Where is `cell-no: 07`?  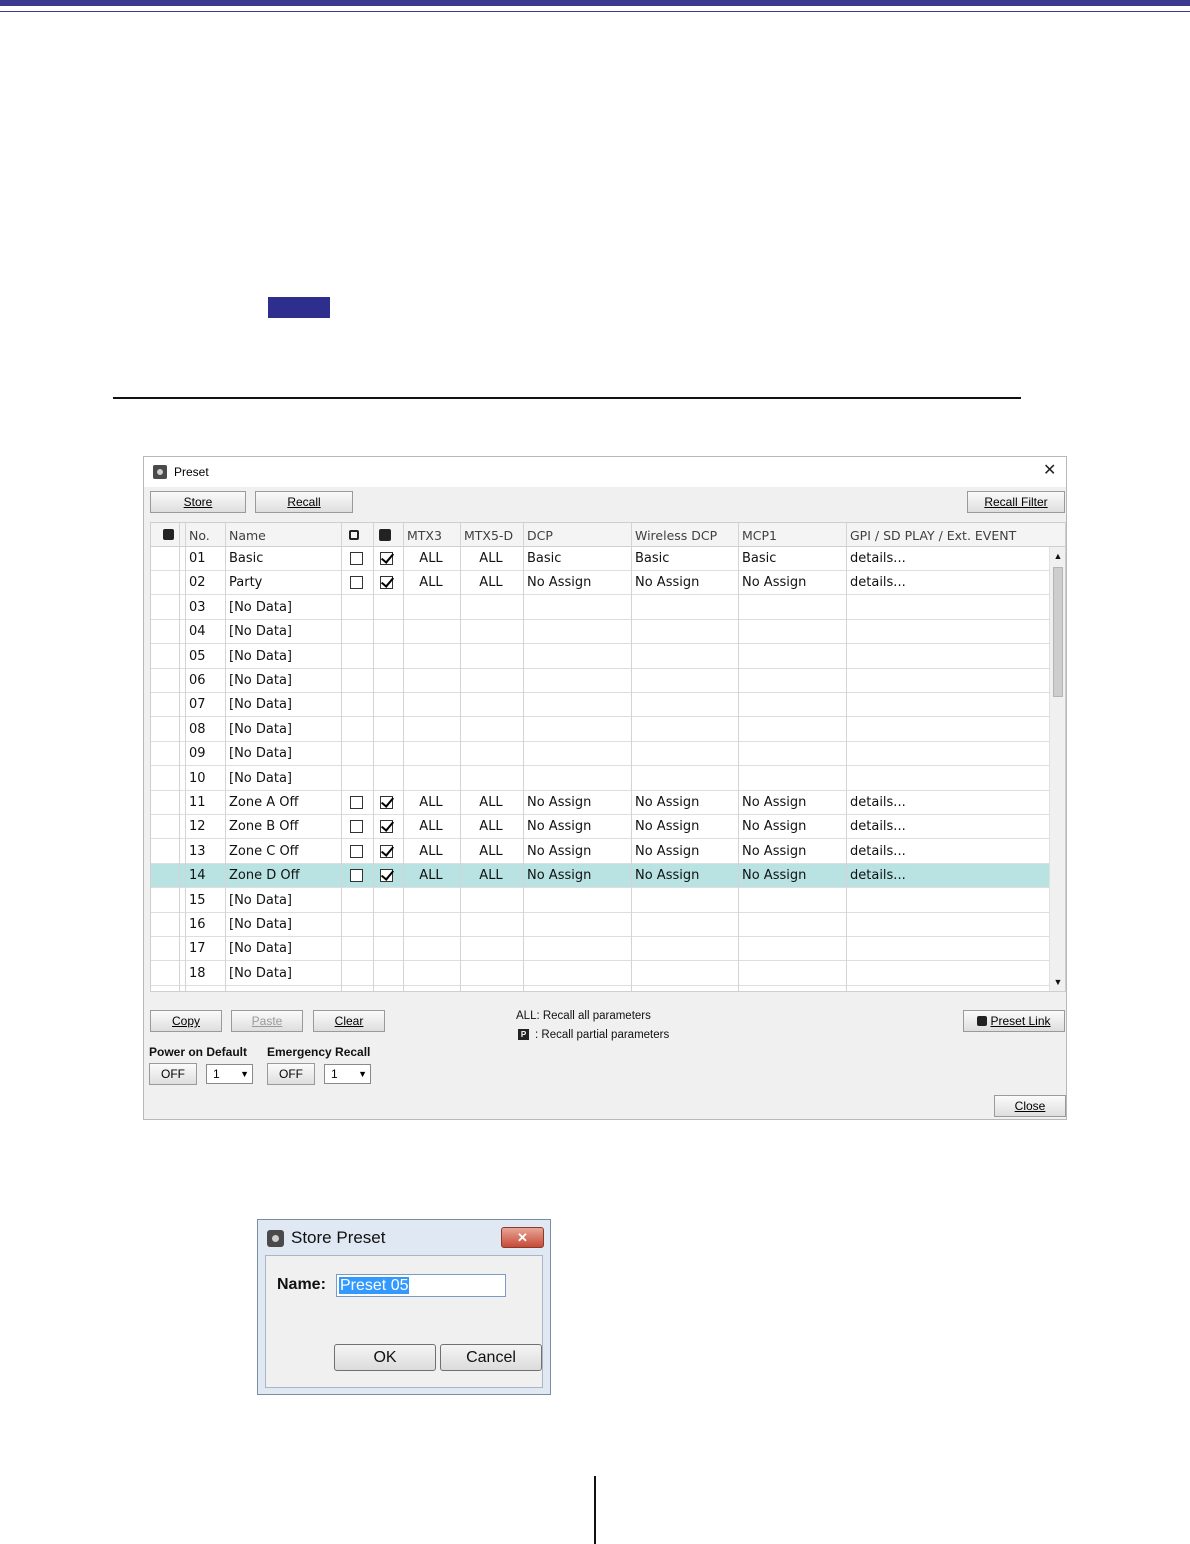 cell-no: 07 is located at coordinates (197, 705).